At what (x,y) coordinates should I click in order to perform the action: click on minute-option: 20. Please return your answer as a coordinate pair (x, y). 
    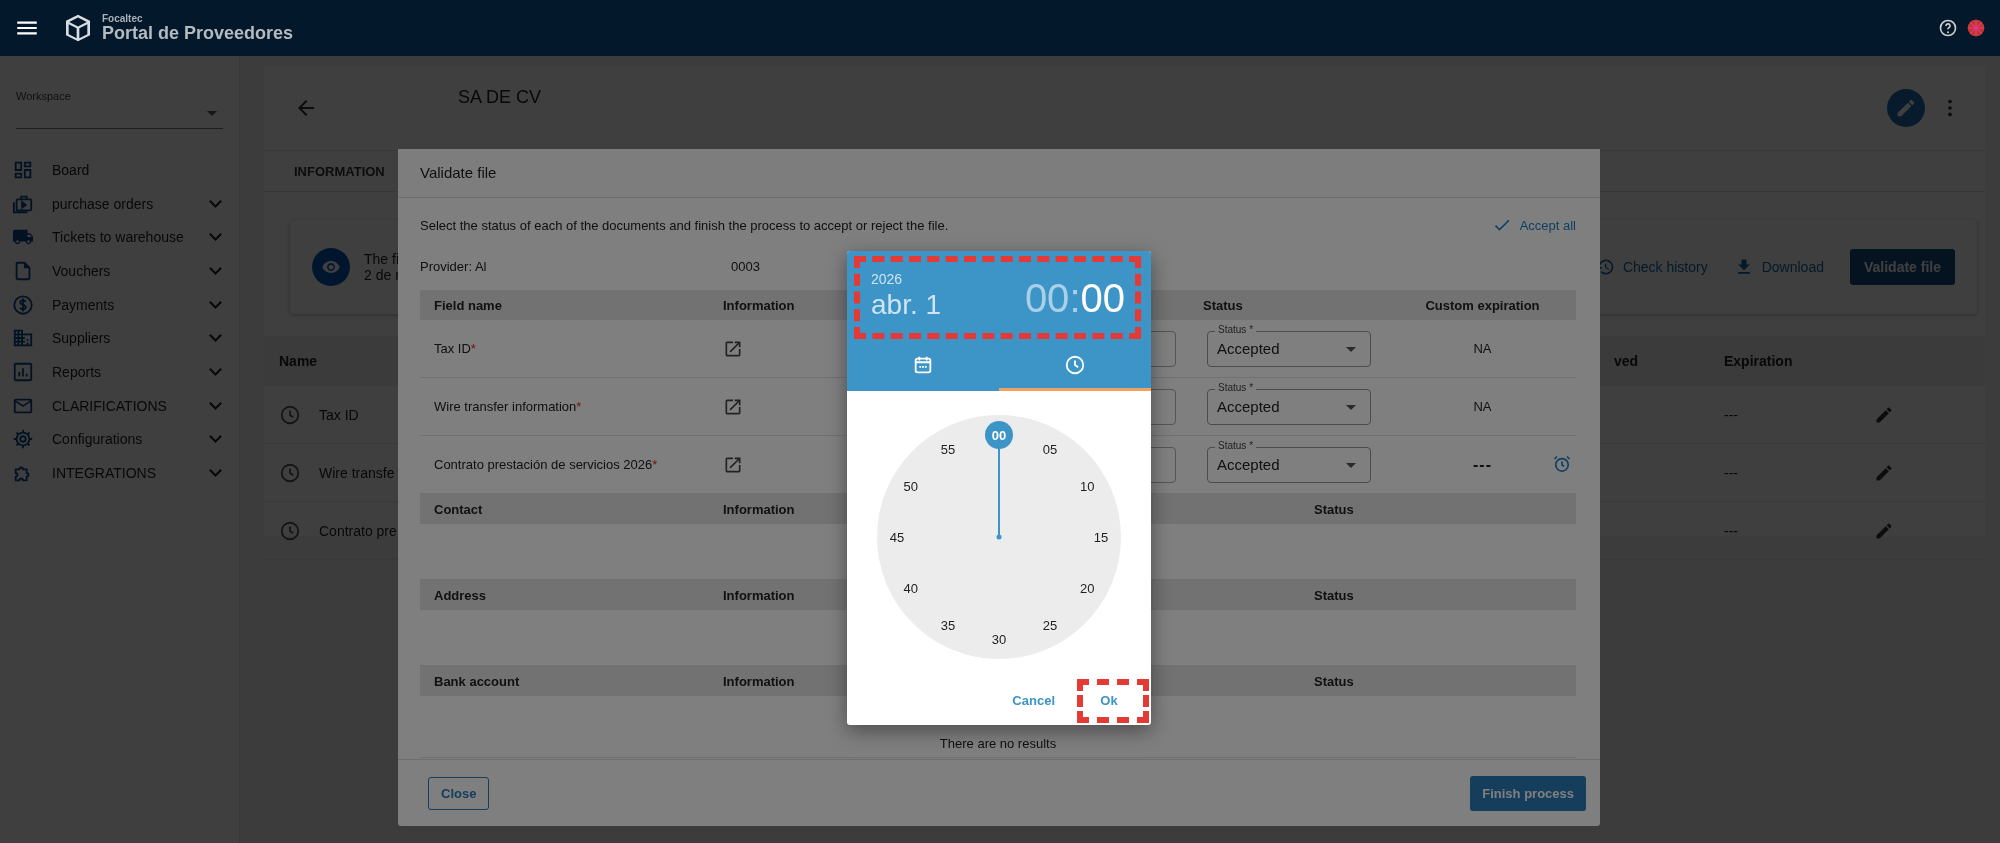
    Looking at the image, I should click on (1087, 588).